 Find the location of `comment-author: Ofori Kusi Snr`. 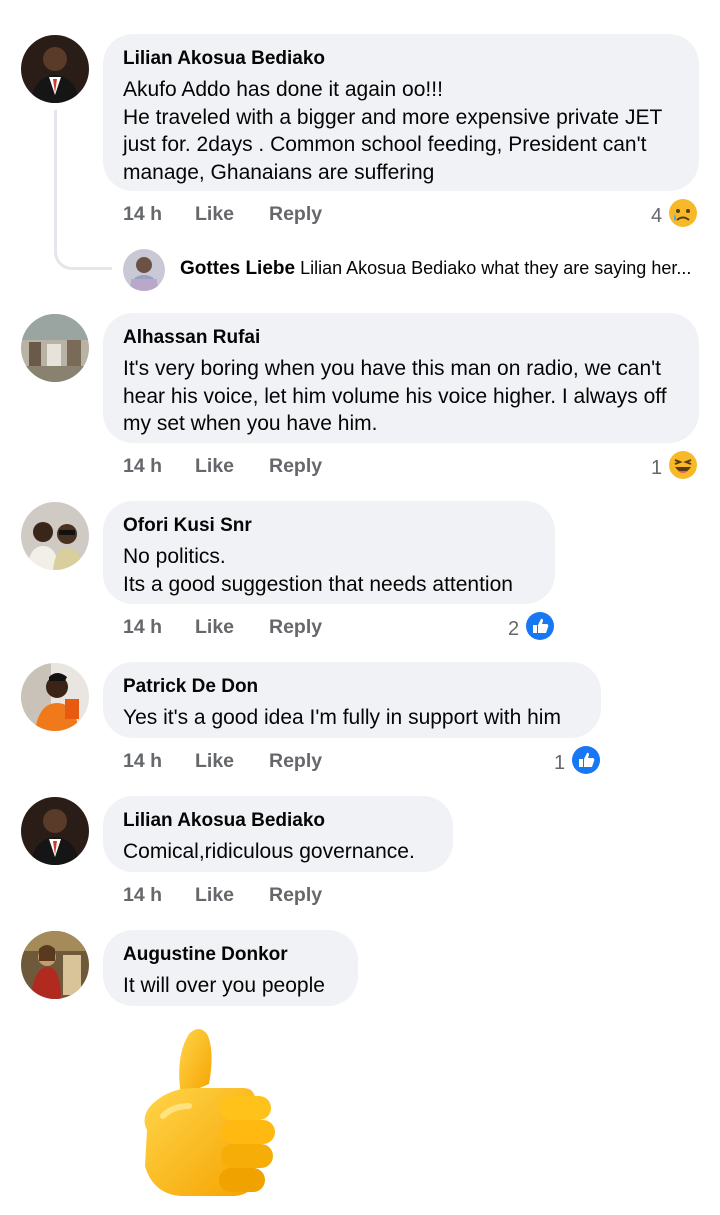

comment-author: Ofori Kusi Snr is located at coordinates (329, 526).